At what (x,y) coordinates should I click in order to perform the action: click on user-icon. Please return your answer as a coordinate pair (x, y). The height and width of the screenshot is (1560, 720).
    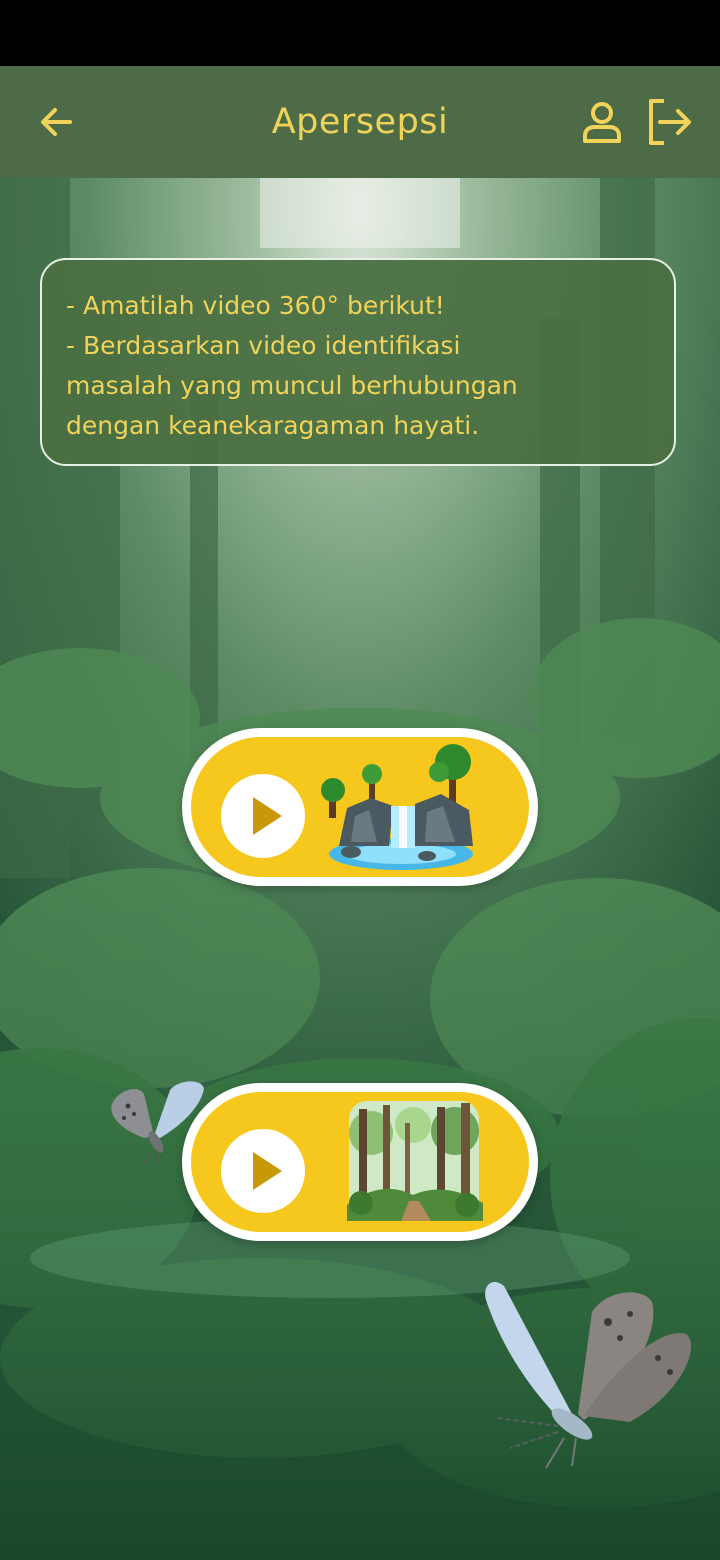
    Looking at the image, I should click on (602, 122).